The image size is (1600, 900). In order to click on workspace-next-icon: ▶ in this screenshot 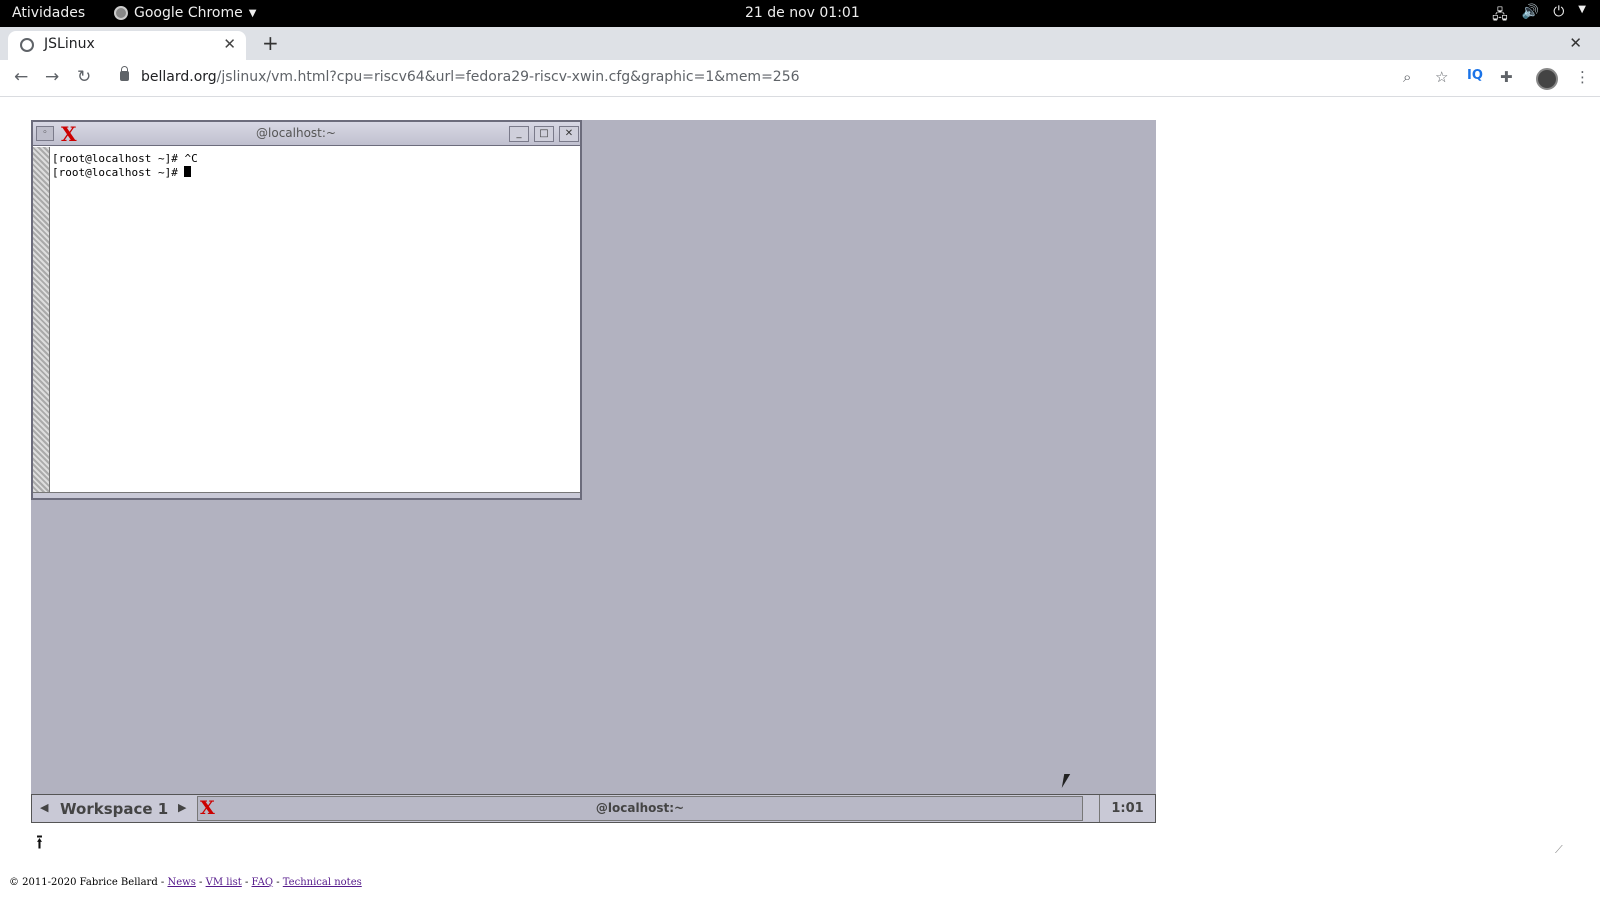, I will do `click(182, 807)`.